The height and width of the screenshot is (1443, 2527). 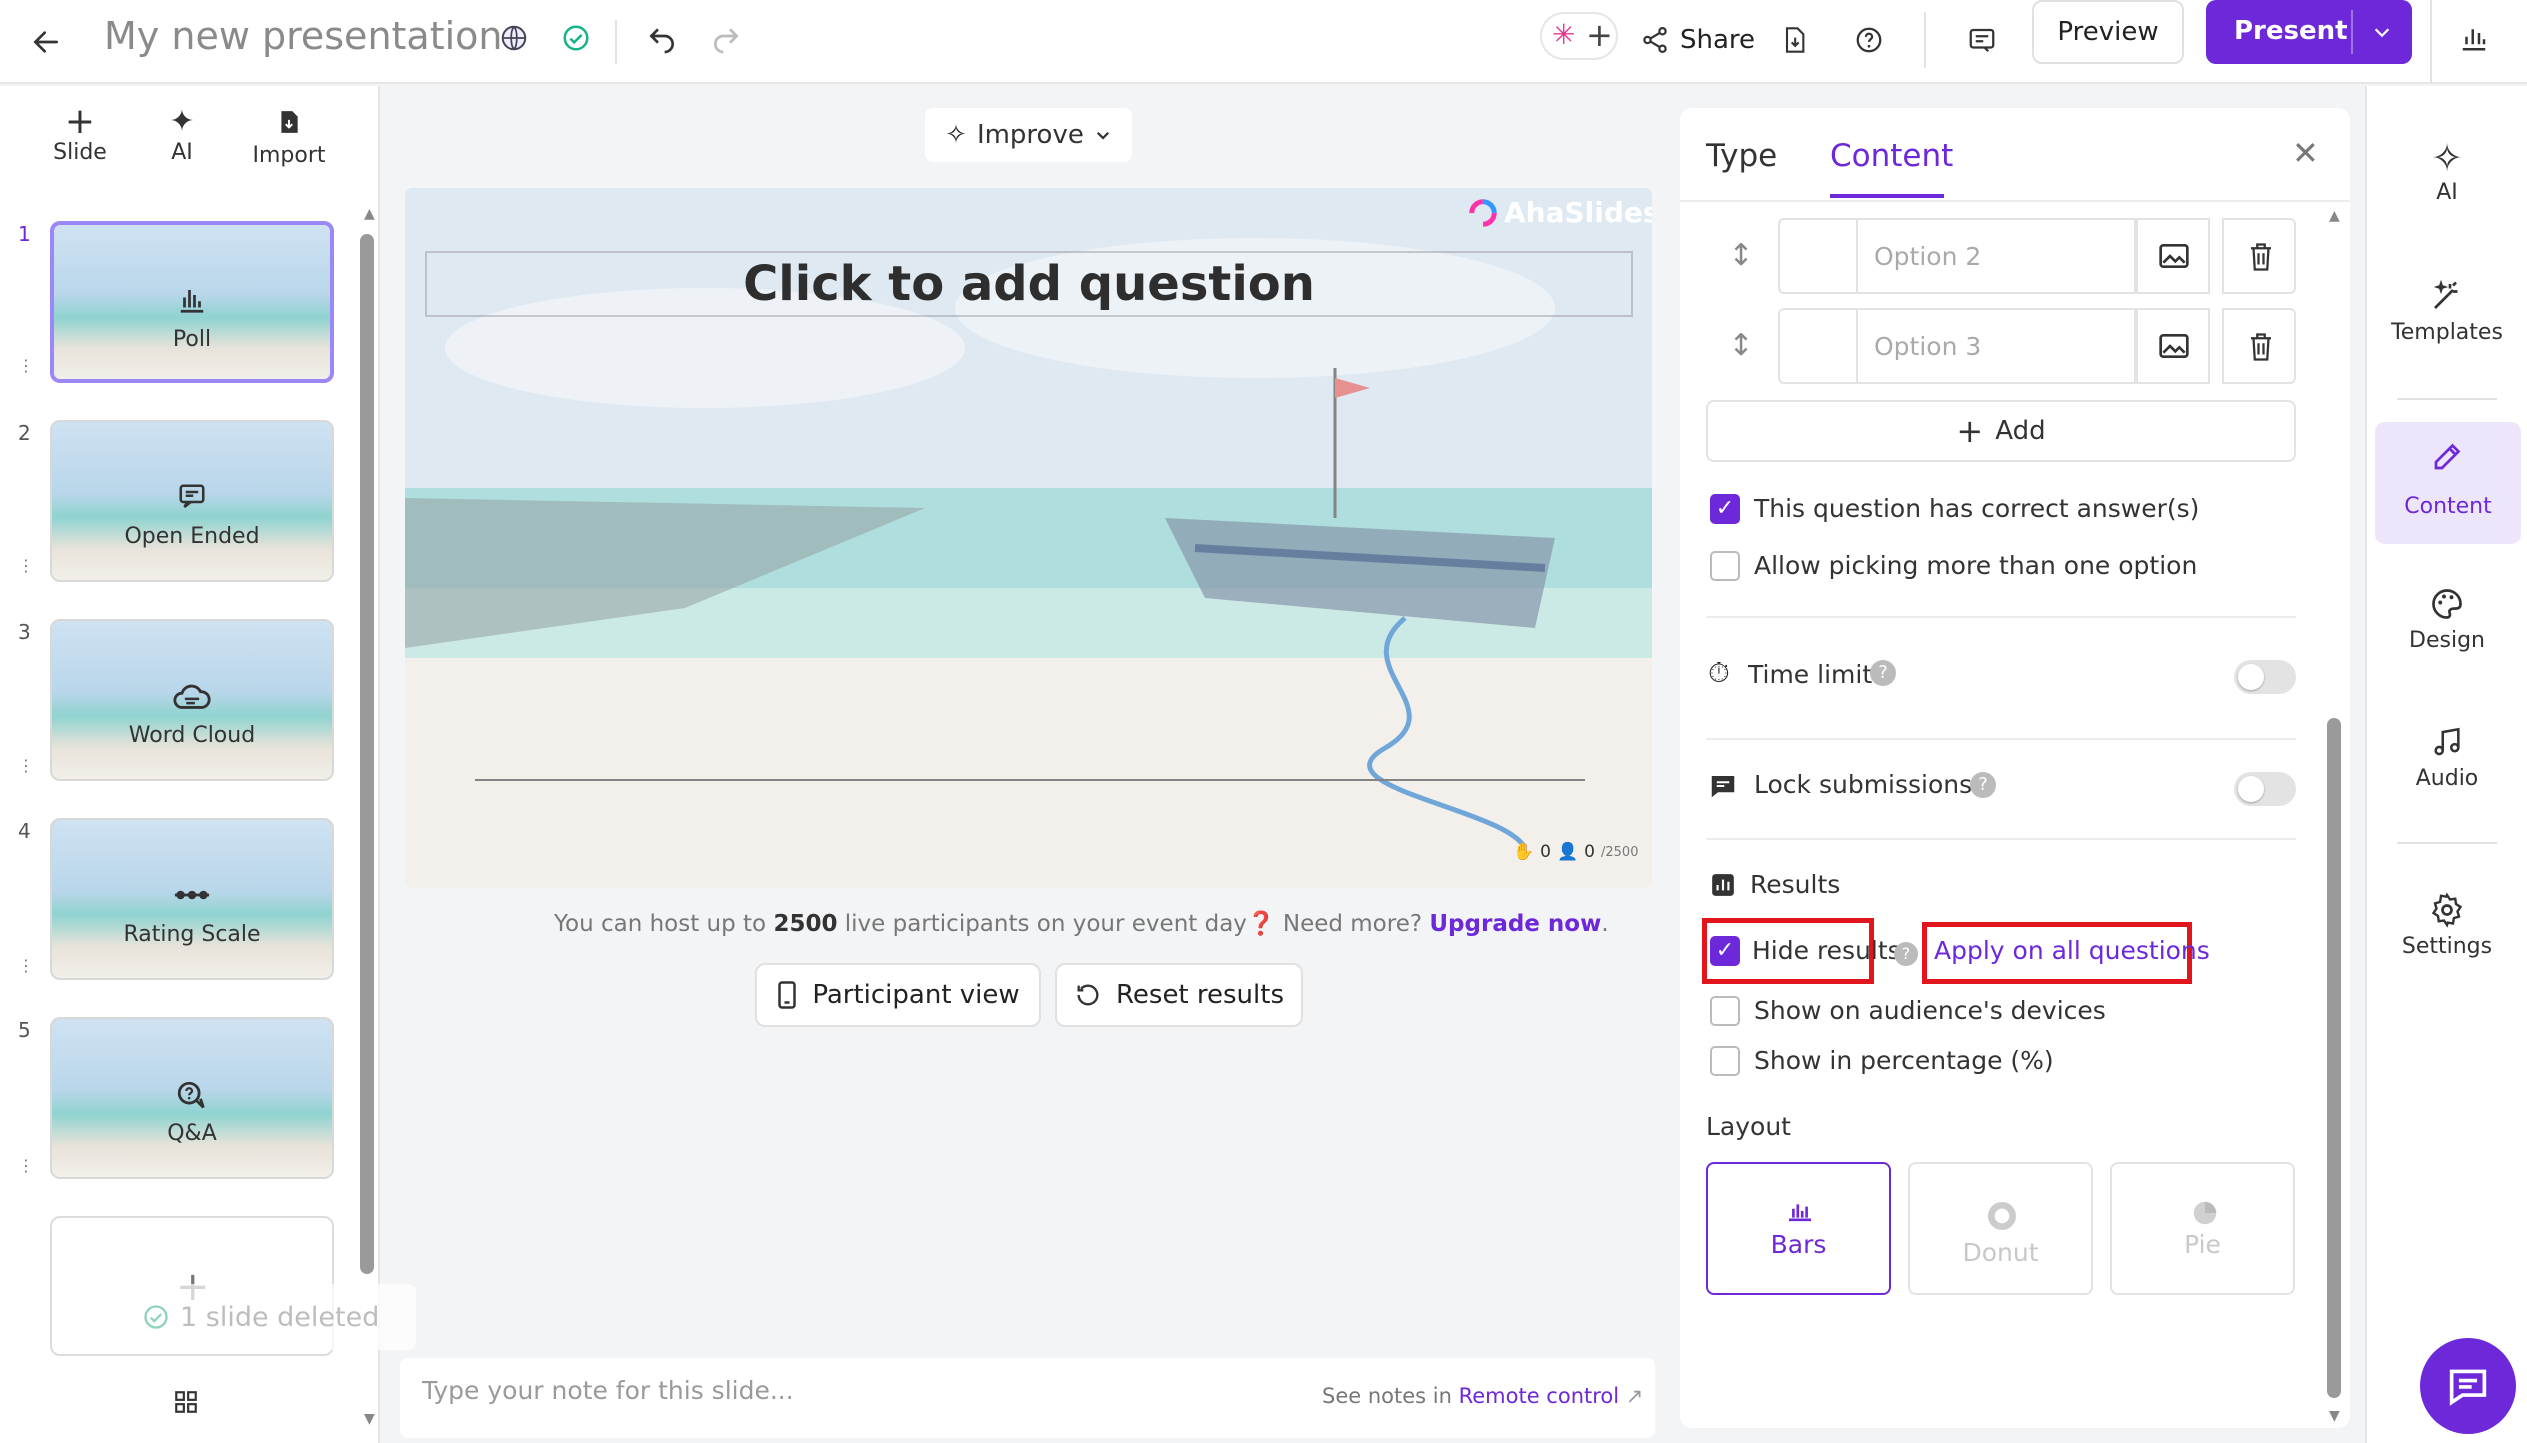 I want to click on scale-icon, so click(x=192, y=897).